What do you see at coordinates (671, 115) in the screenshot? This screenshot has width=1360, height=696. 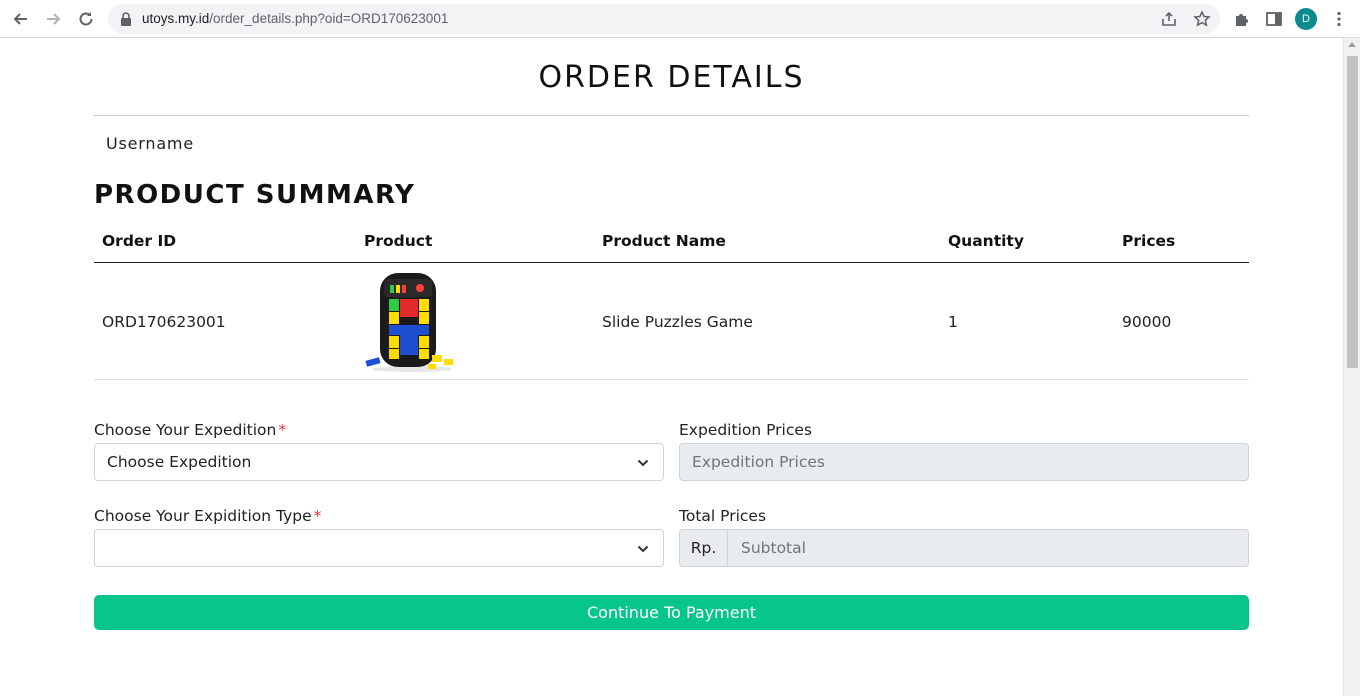 I see `title-divider` at bounding box center [671, 115].